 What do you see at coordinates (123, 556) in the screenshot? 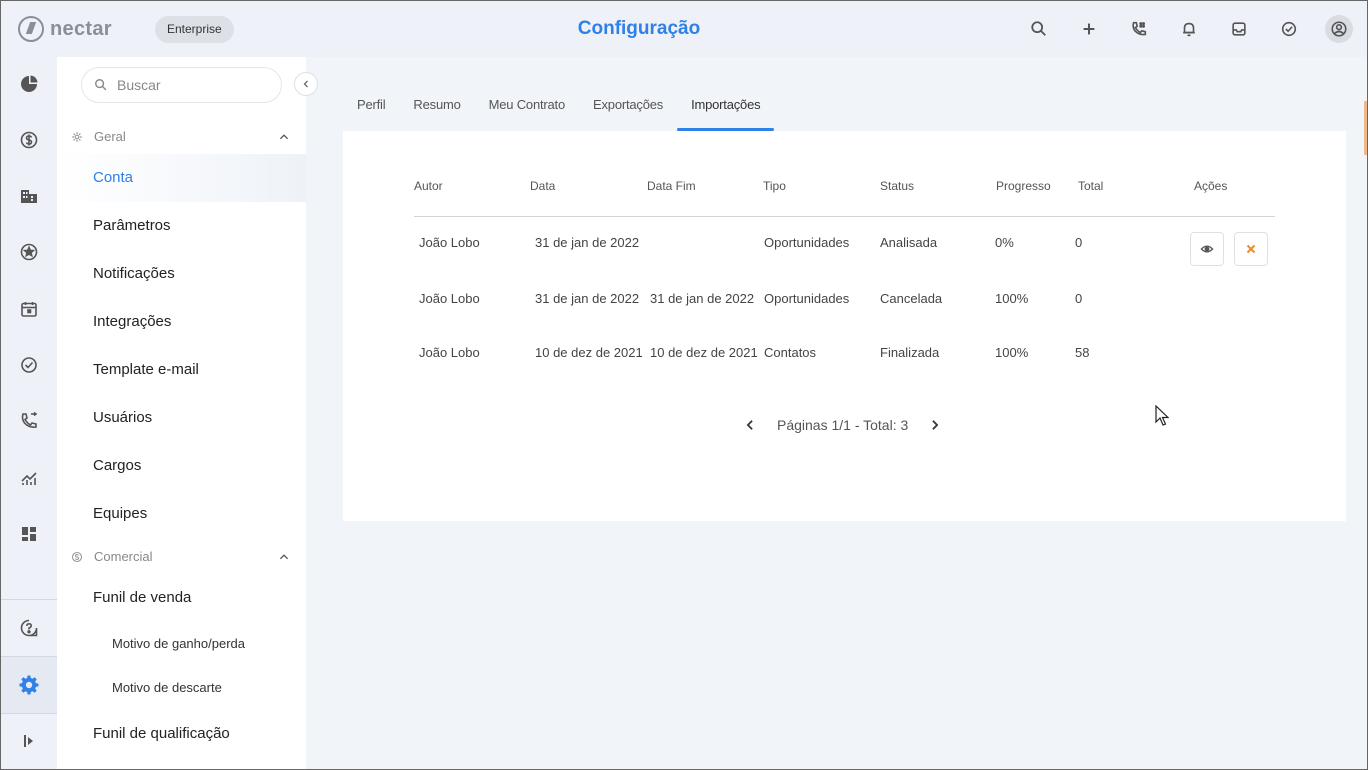
I see `section-label: Comercial` at bounding box center [123, 556].